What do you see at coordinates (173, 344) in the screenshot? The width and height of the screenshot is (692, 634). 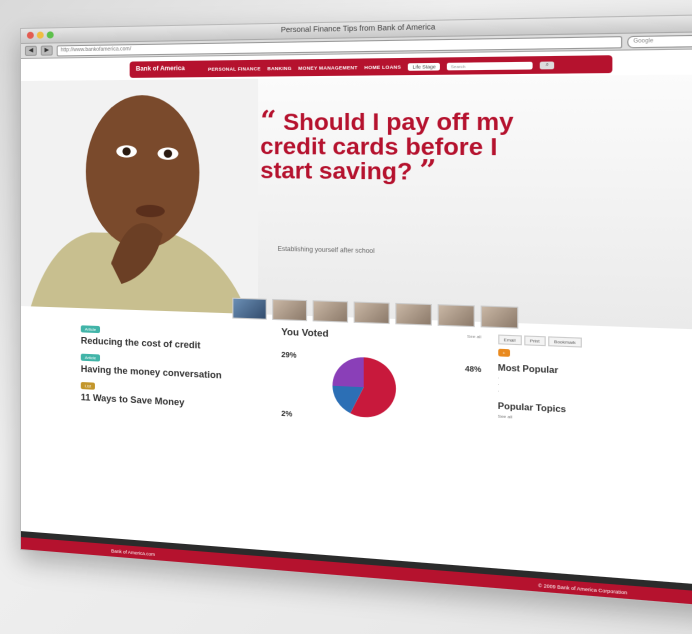 I see `article-title: Reducing the cost of credit` at bounding box center [173, 344].